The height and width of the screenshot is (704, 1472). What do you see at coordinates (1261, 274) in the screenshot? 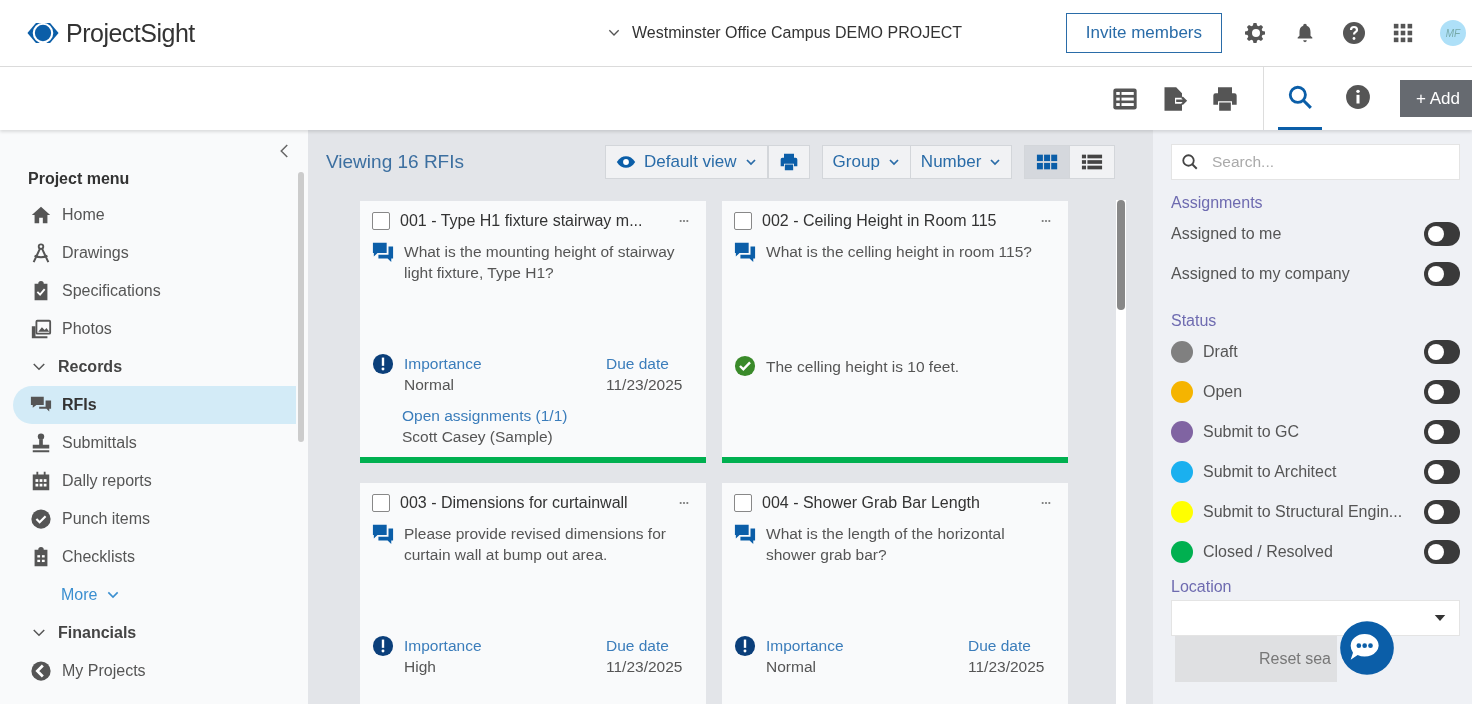
I see `filter-label: Assigned to my company` at bounding box center [1261, 274].